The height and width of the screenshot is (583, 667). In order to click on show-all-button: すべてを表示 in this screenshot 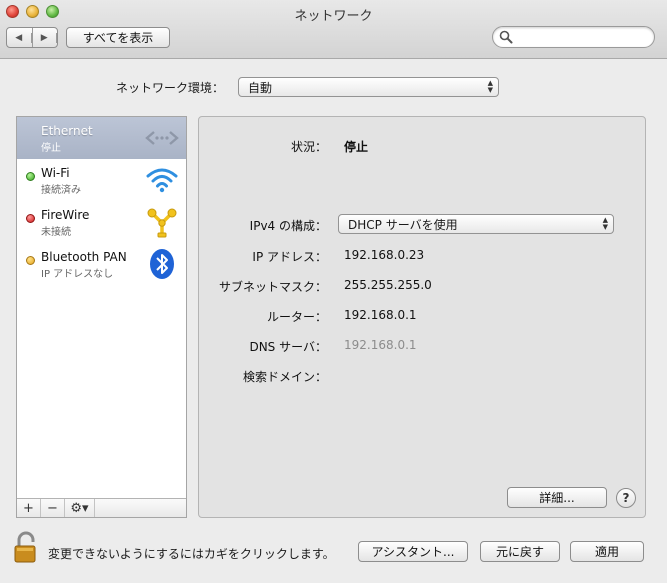, I will do `click(118, 37)`.